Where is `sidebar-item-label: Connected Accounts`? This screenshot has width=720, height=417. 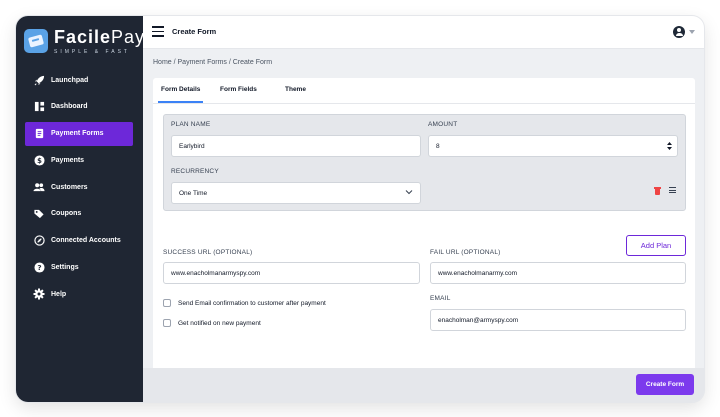 sidebar-item-label: Connected Accounts is located at coordinates (86, 241).